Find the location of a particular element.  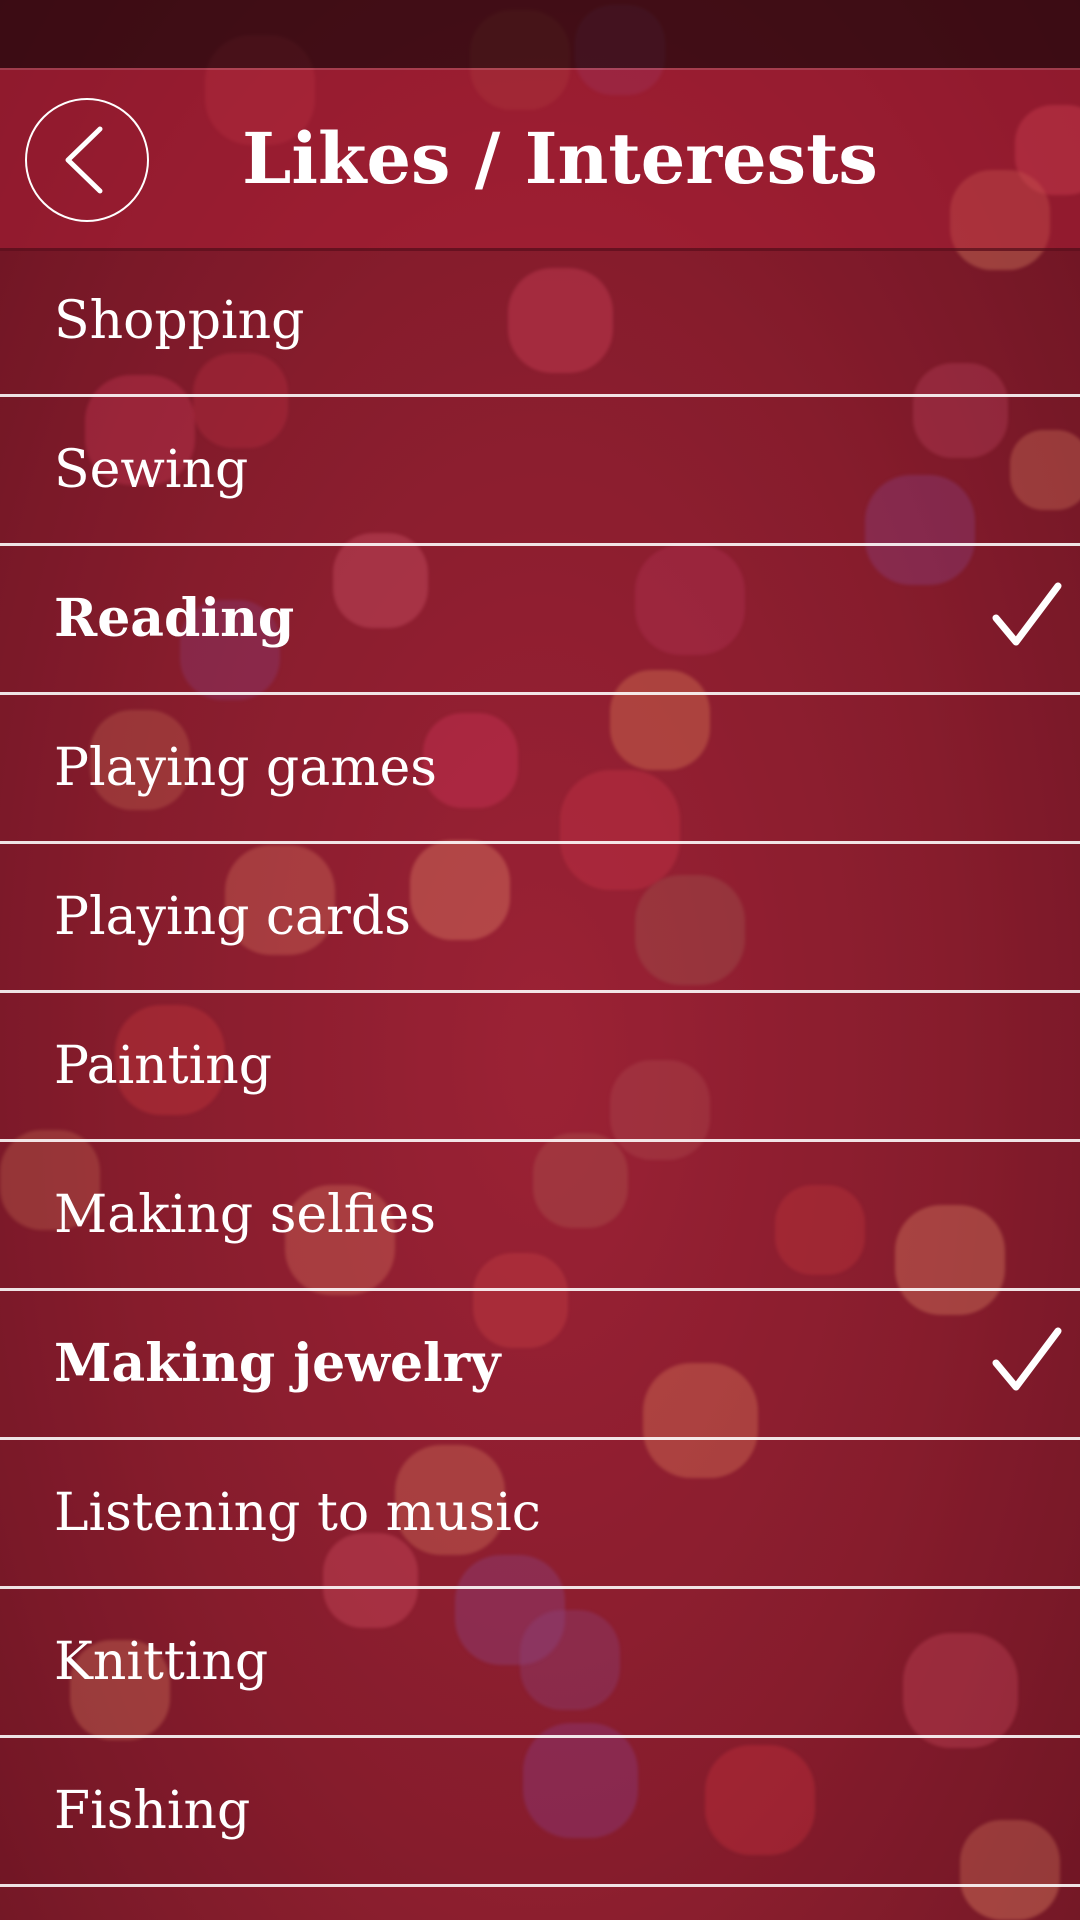

interest-label: Knitting is located at coordinates (161, 1662).